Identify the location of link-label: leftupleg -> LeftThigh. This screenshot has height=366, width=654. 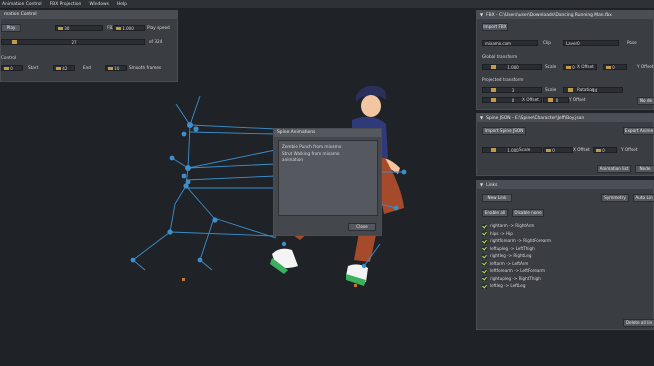
(512, 248).